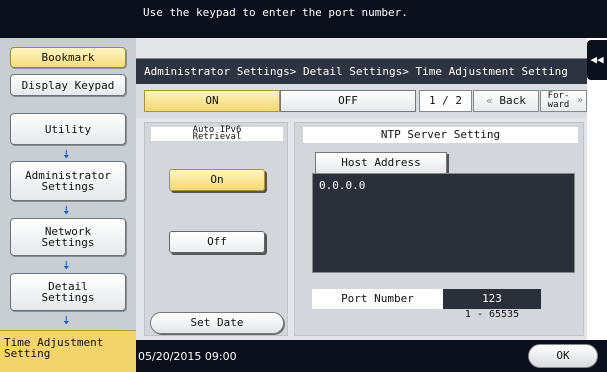  Describe the element at coordinates (377, 299) in the screenshot. I see `port-number-label: Port Number` at that location.